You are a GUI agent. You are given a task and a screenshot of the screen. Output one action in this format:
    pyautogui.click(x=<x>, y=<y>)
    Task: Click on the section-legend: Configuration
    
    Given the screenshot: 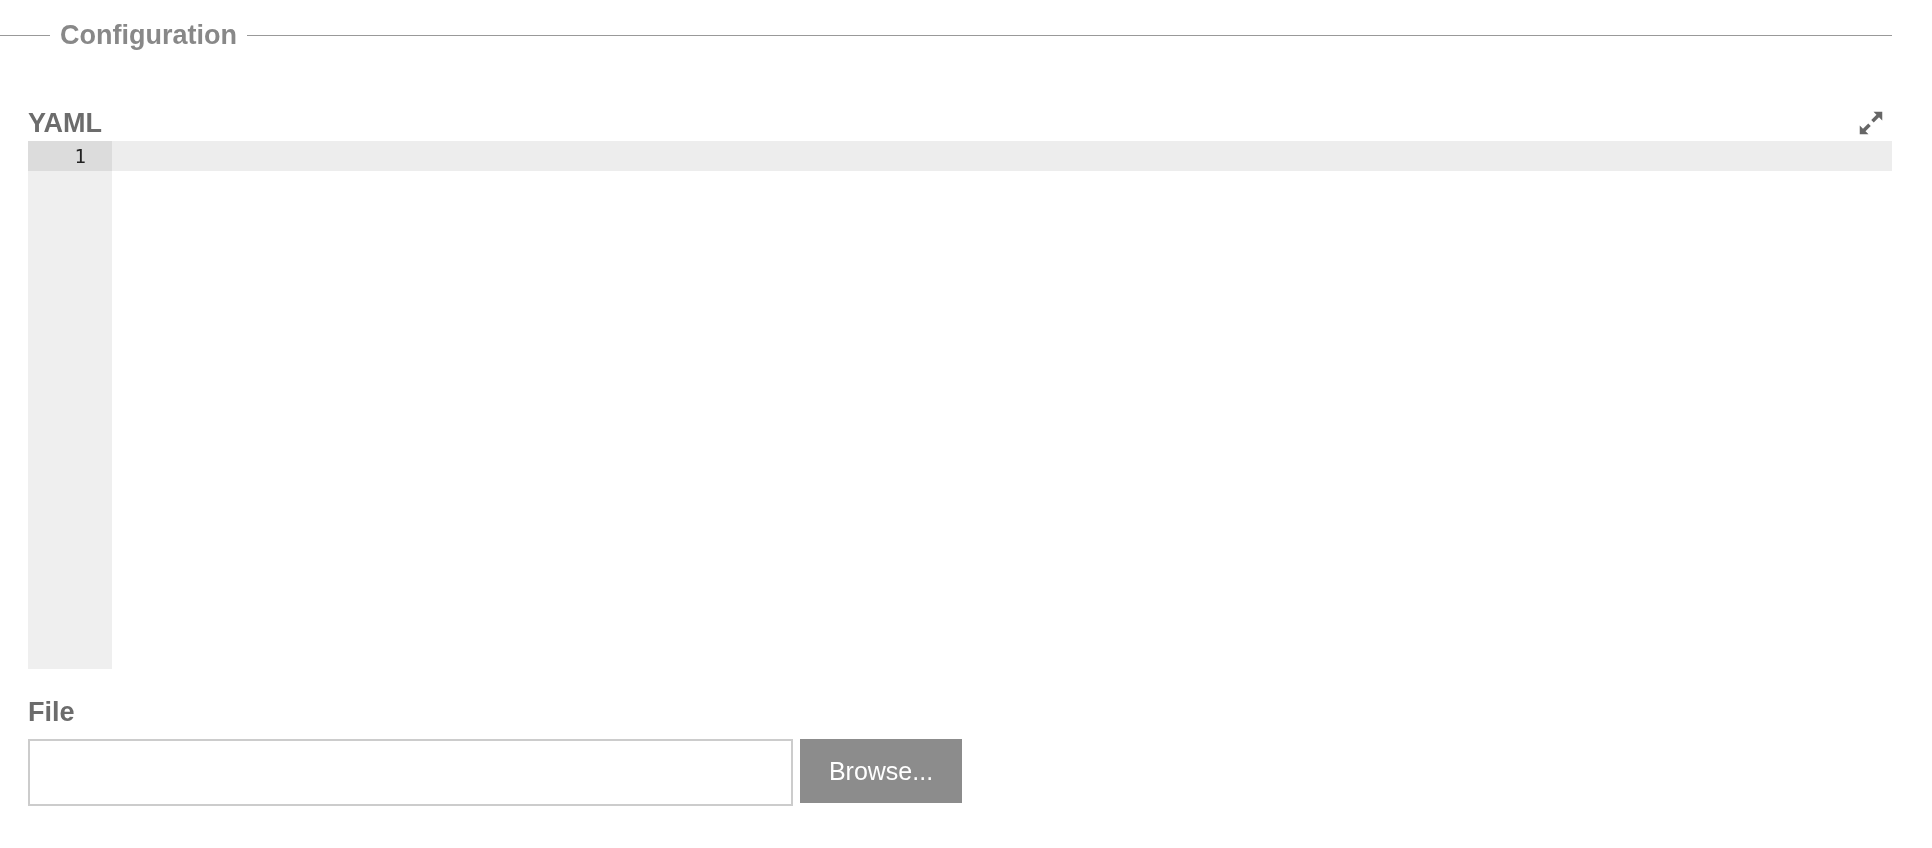 What is the action you would take?
    pyautogui.click(x=148, y=35)
    